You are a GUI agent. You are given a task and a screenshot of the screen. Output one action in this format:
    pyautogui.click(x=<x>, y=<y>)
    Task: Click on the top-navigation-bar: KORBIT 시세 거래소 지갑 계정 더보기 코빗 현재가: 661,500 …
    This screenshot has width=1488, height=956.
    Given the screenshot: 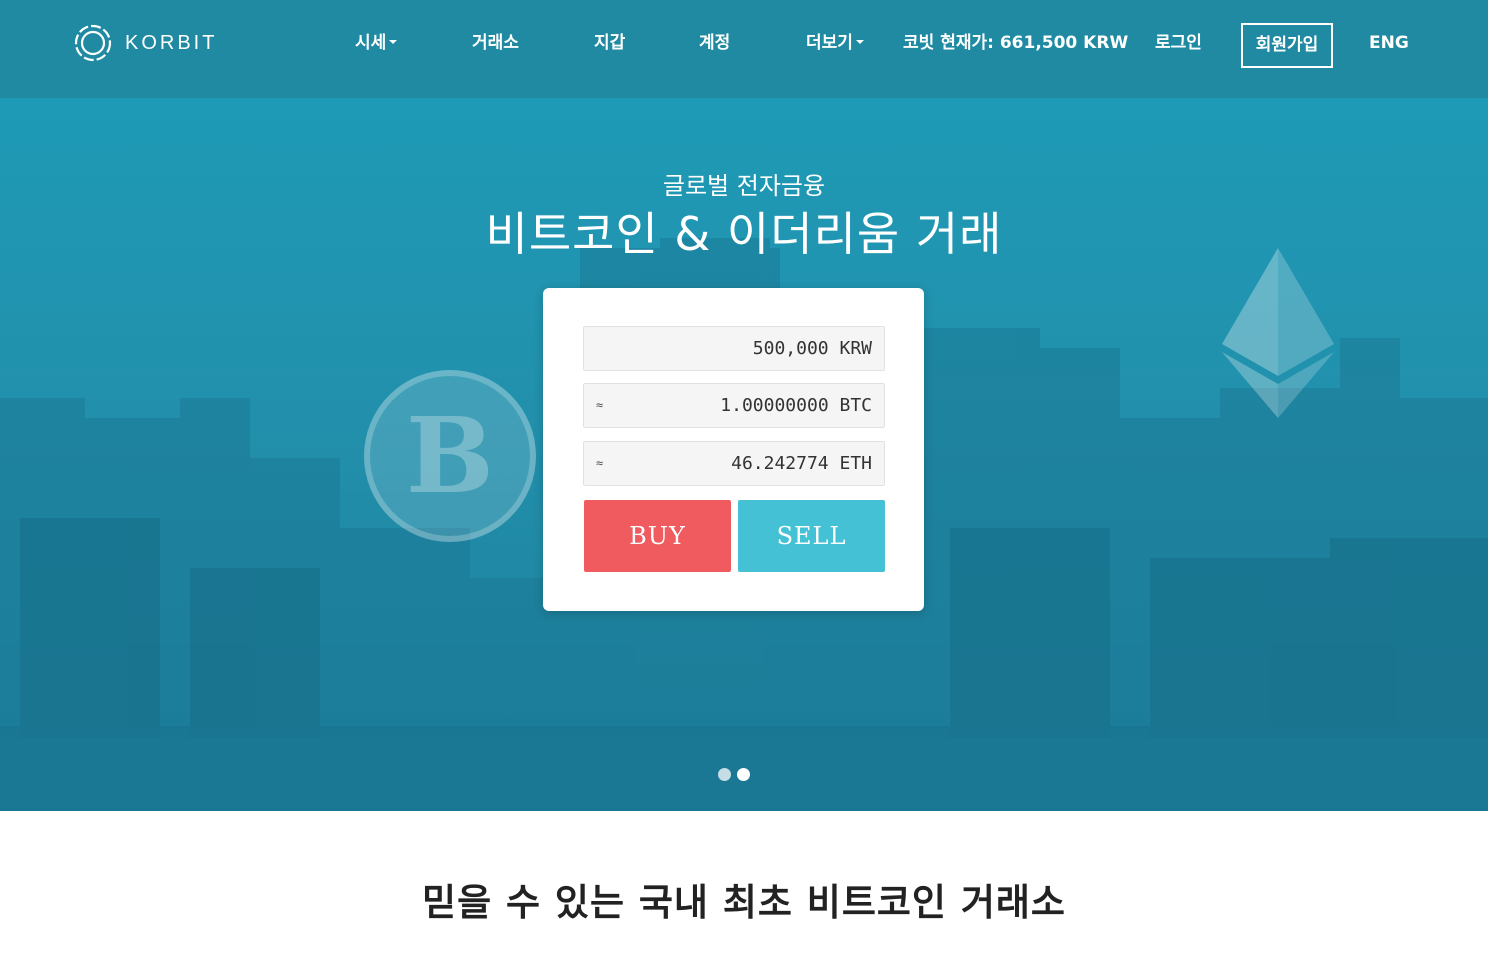 What is the action you would take?
    pyautogui.click(x=744, y=49)
    